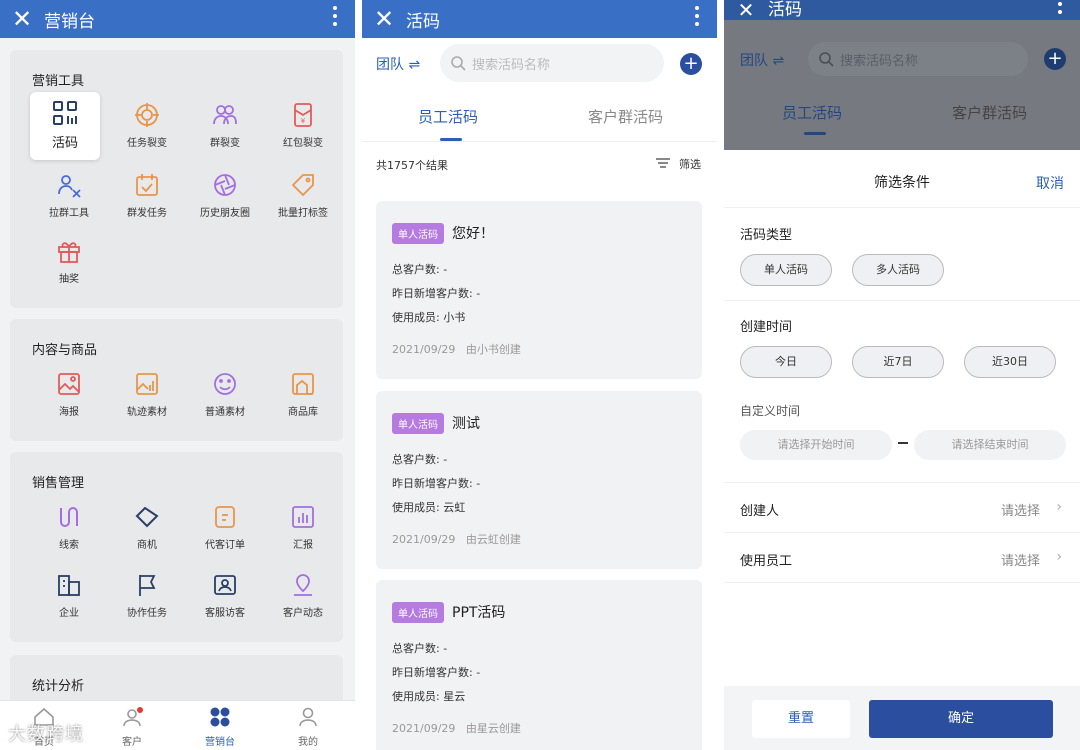 The height and width of the screenshot is (750, 1080). Describe the element at coordinates (902, 179) in the screenshot. I see `sheet-header: 筛选条件 取消` at that location.